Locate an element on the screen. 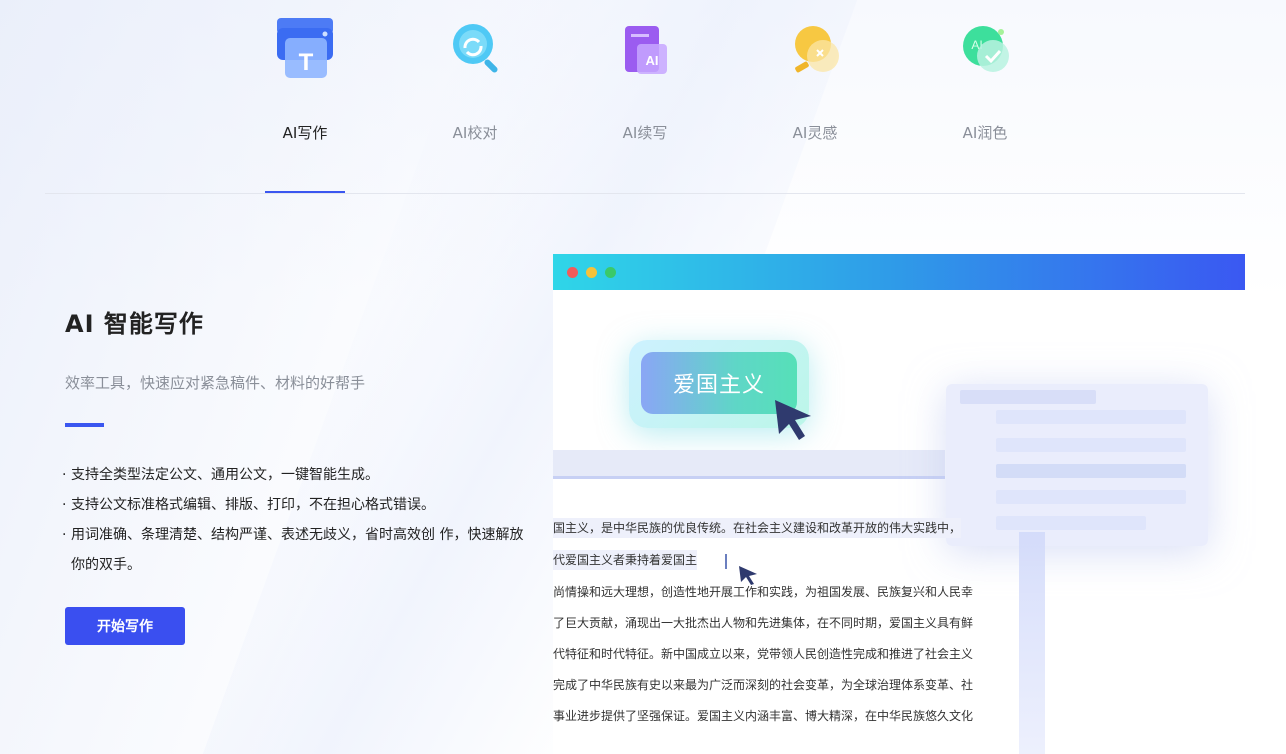 Image resolution: width=1286 pixels, height=754 pixels. check-badge-icon: AI is located at coordinates (985, 48).